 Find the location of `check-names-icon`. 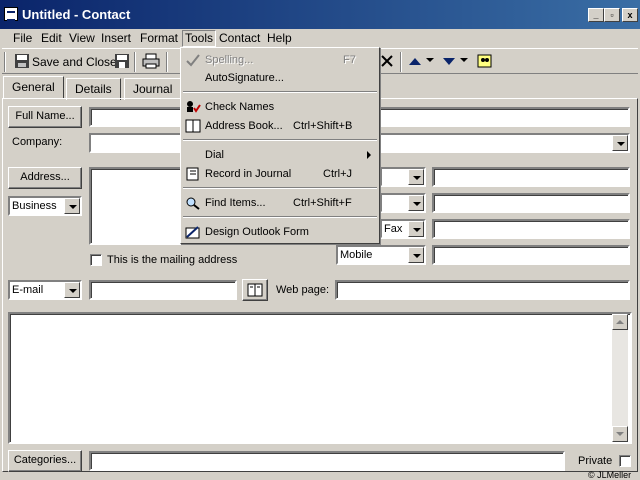

check-names-icon is located at coordinates (194, 107).